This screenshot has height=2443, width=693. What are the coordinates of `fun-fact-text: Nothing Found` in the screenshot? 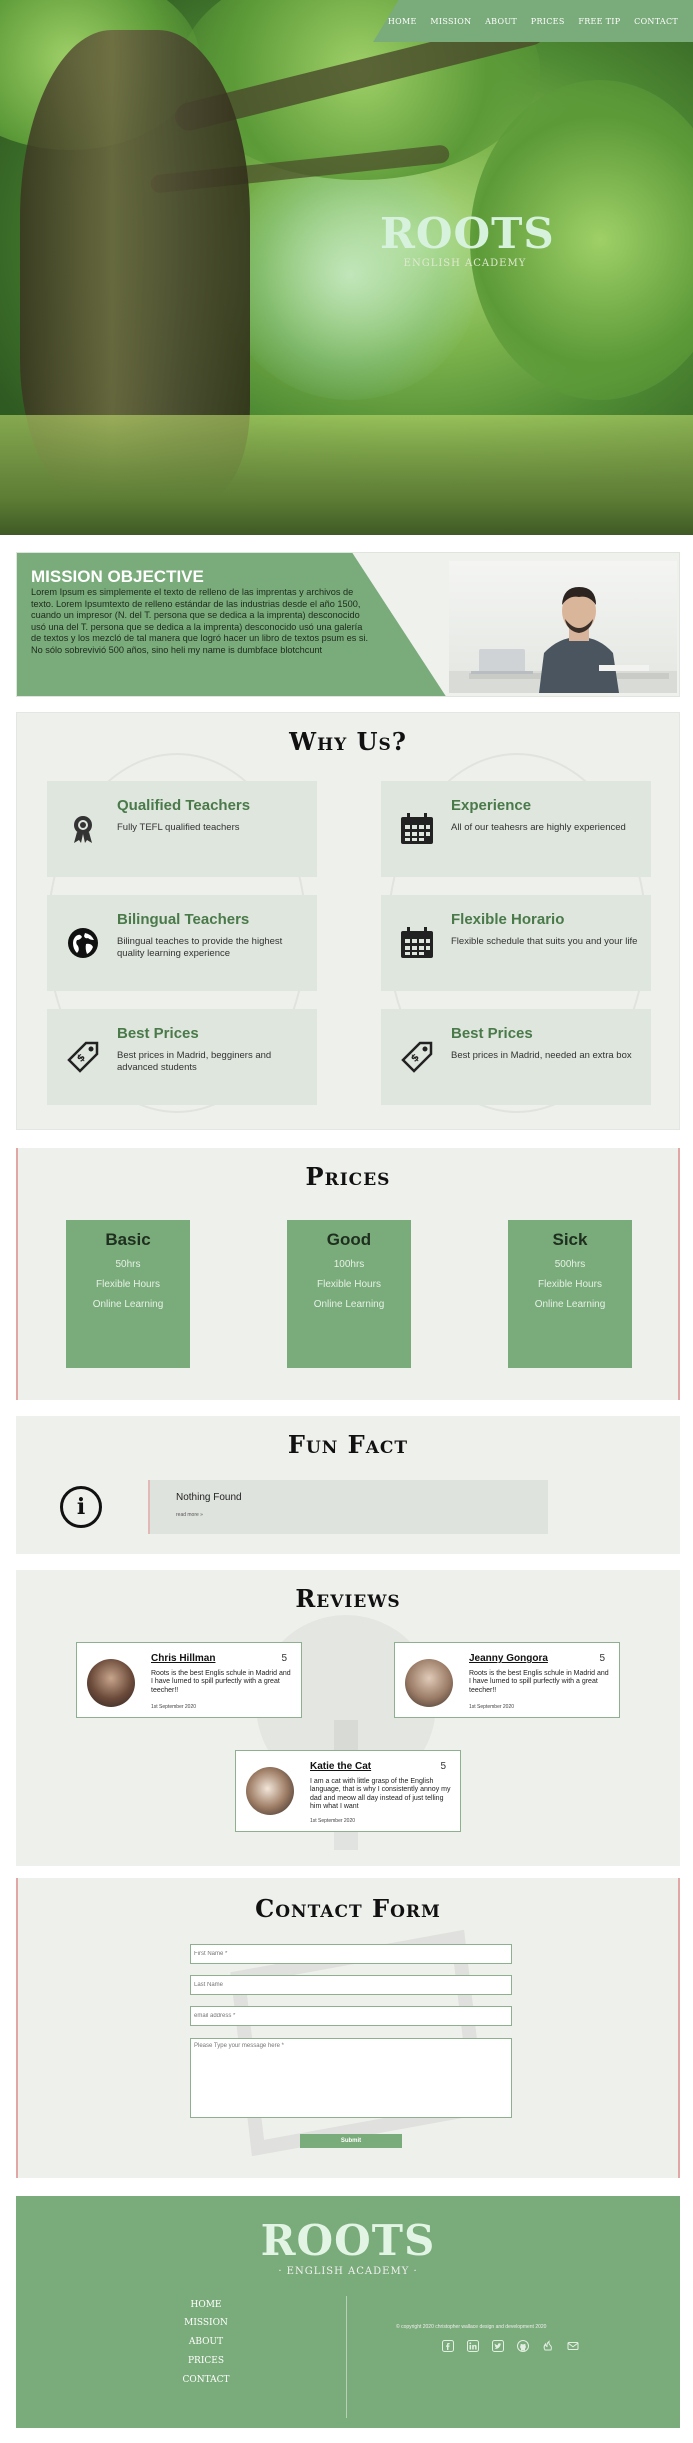 It's located at (209, 1497).